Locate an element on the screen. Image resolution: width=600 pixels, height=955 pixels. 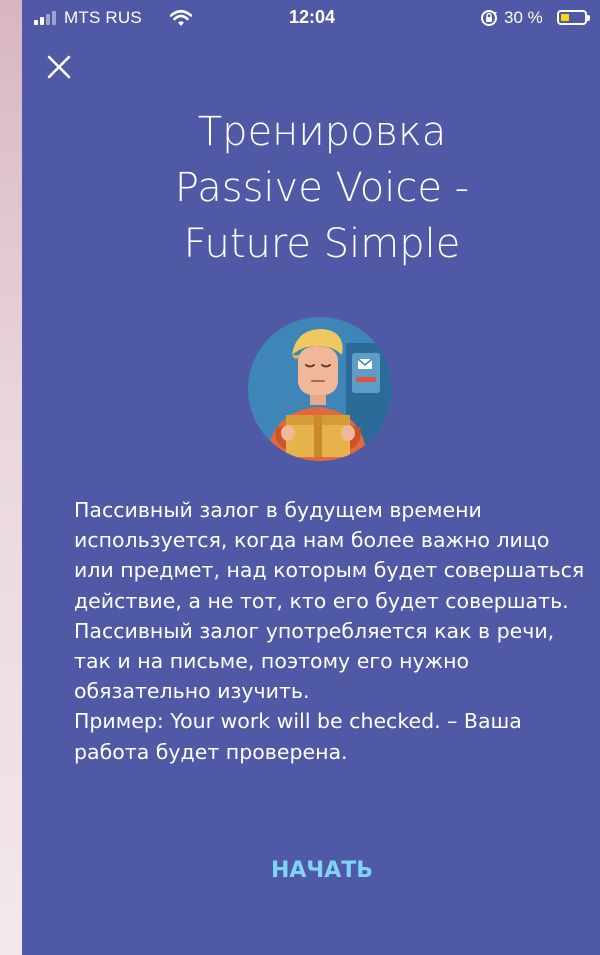
status-time: 12:04 is located at coordinates (312, 17).